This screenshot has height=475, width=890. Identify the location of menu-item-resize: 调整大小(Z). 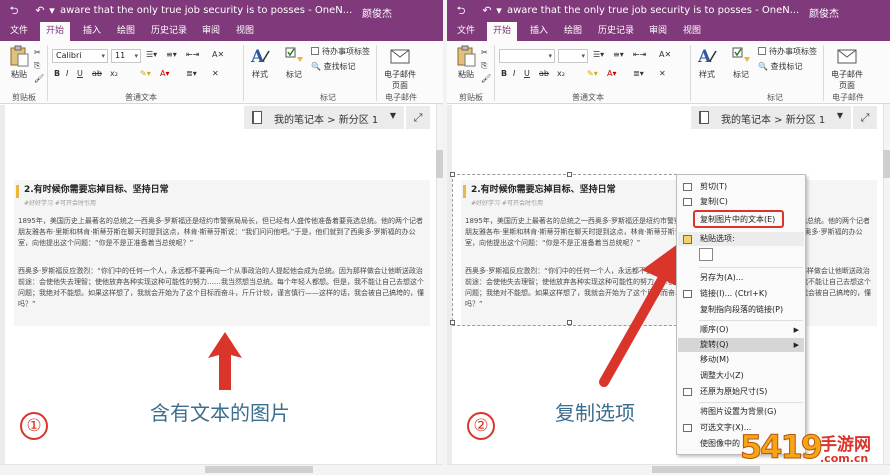
(741, 376).